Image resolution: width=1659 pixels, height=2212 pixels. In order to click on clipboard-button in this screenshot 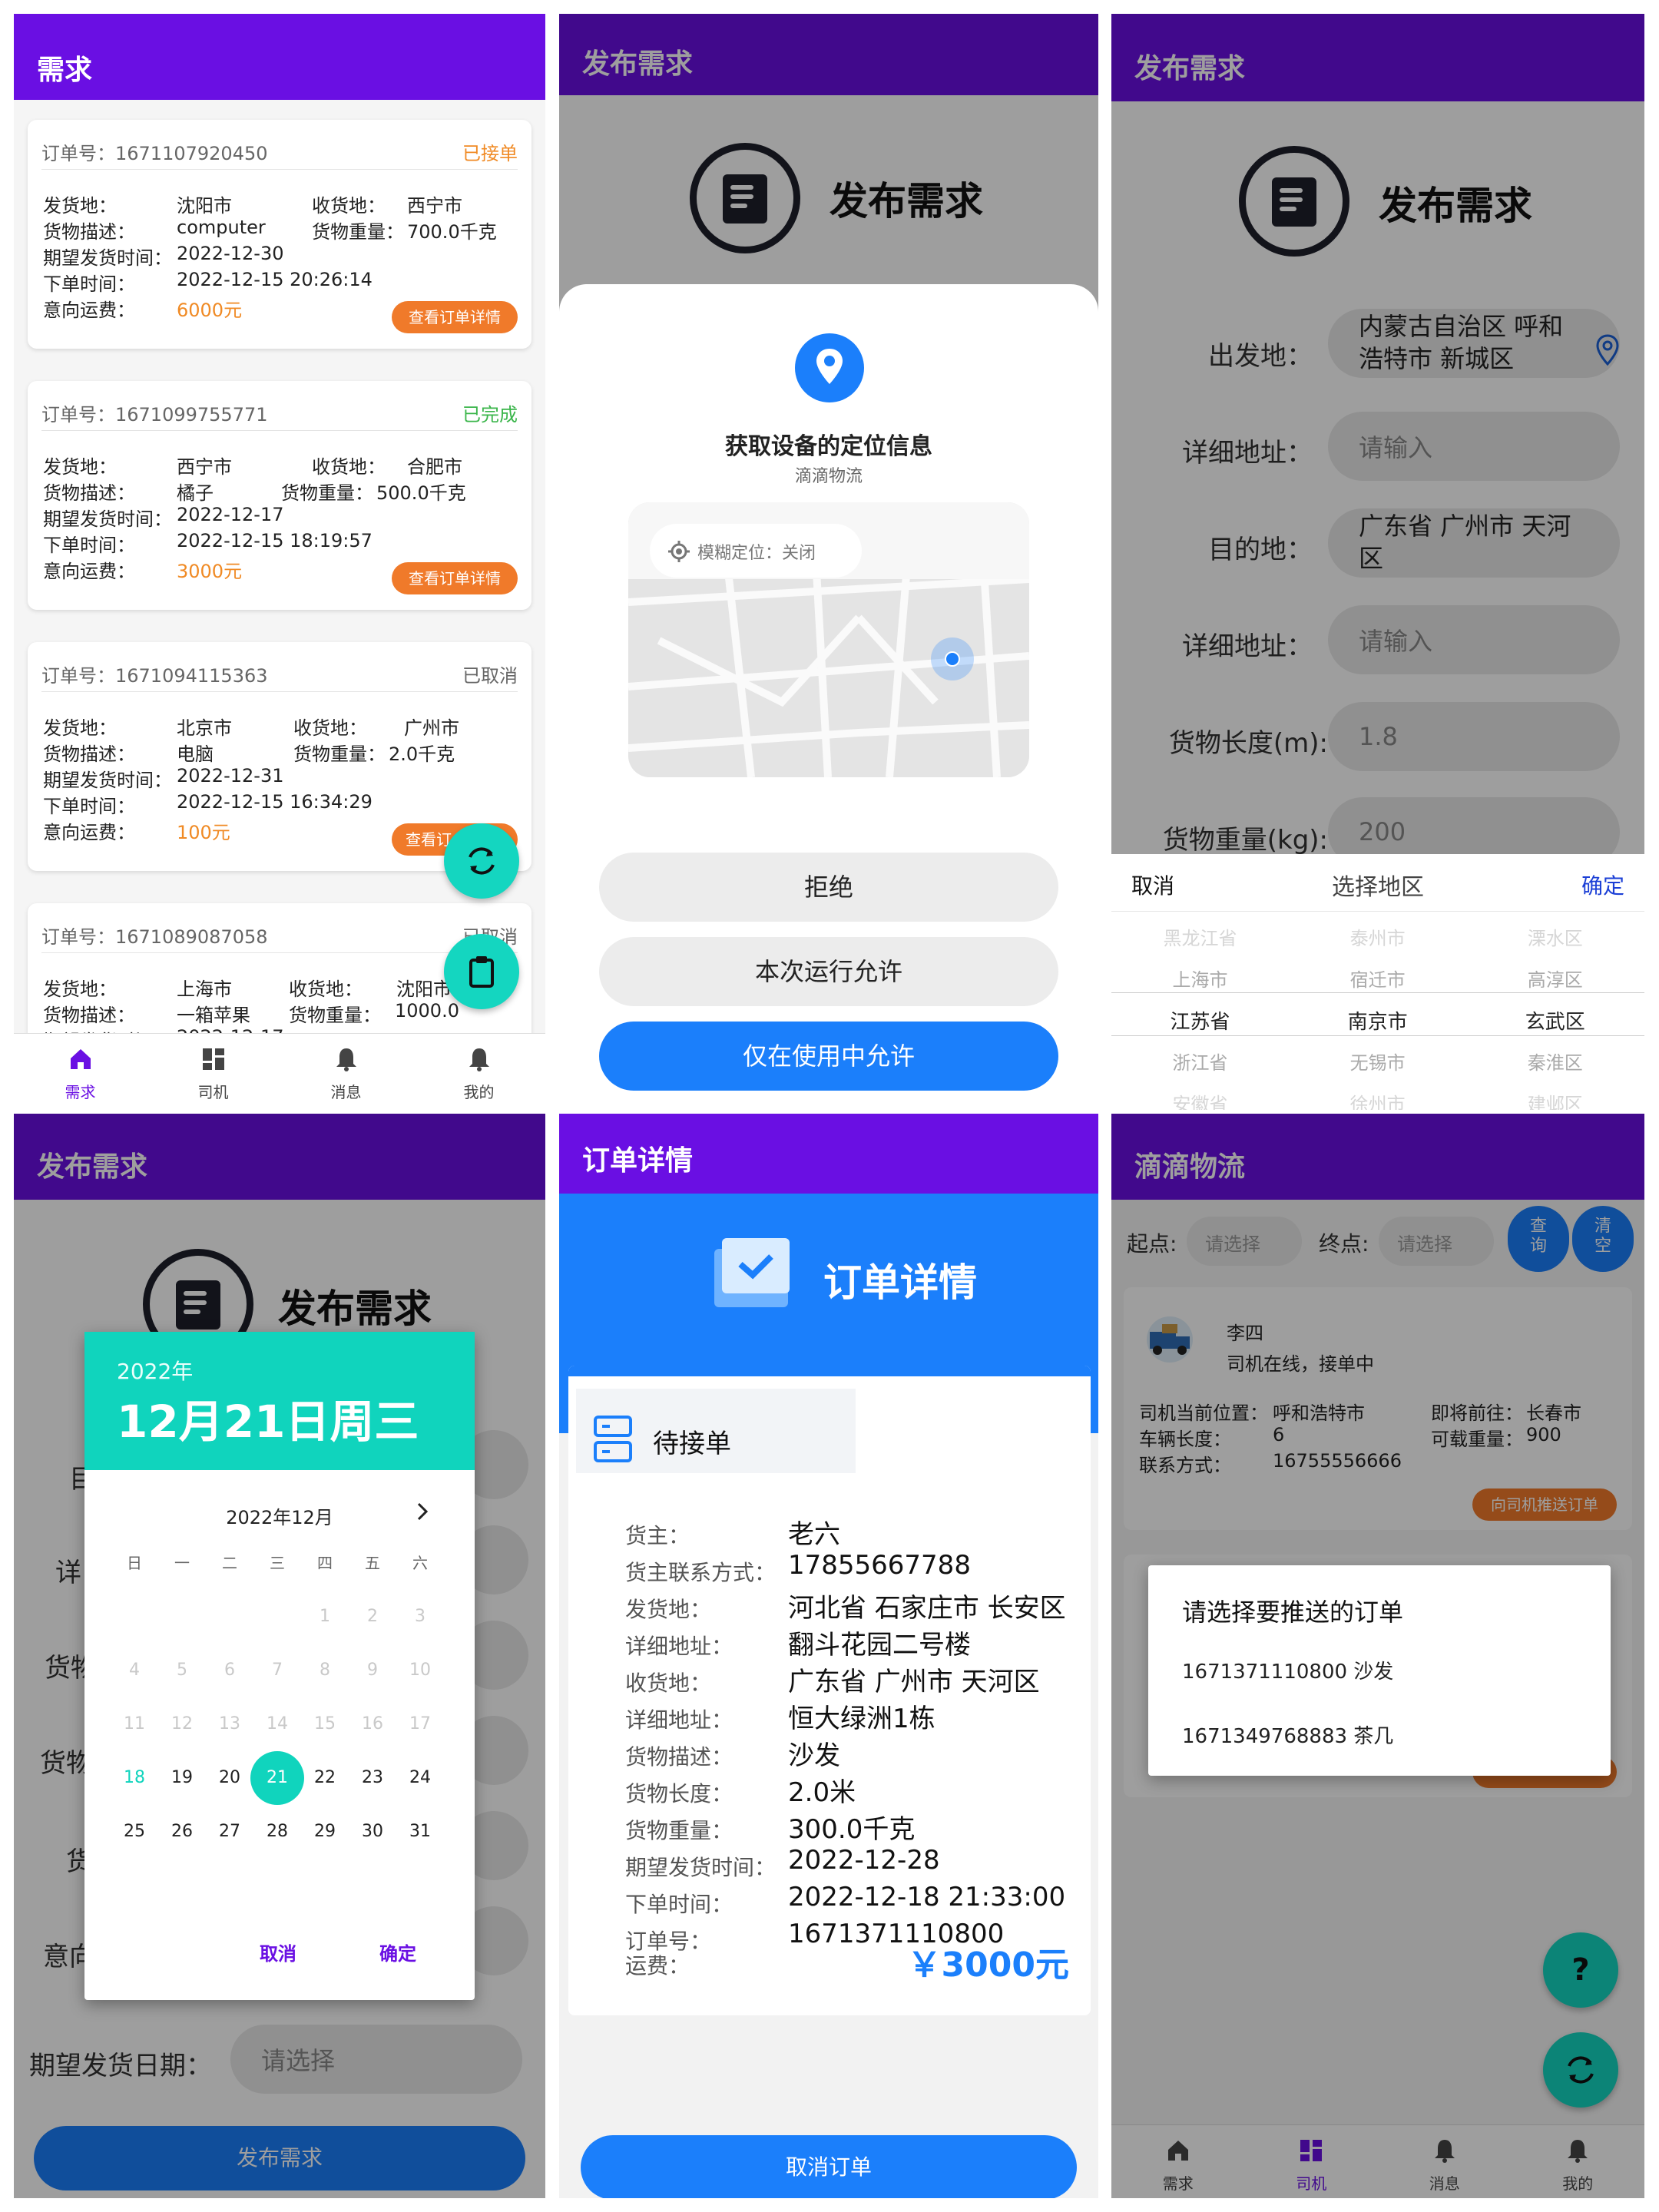, I will do `click(482, 971)`.